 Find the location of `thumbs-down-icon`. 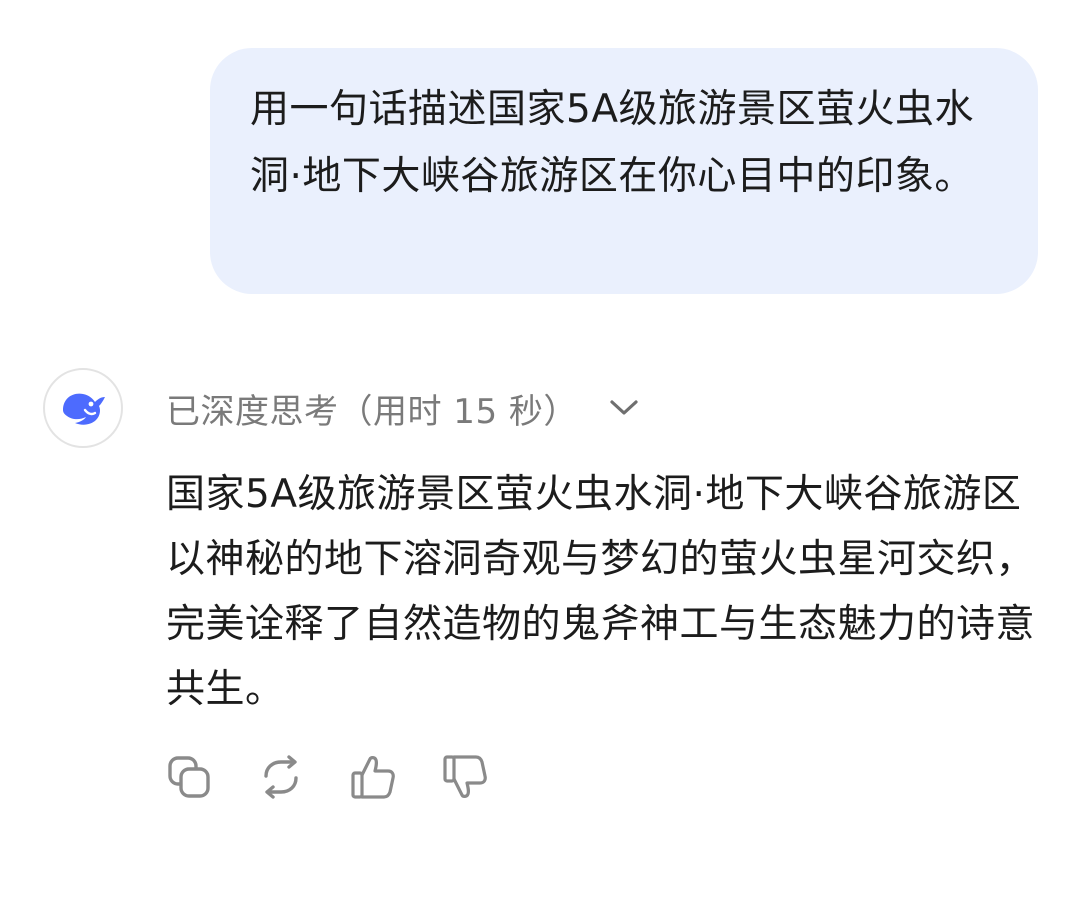

thumbs-down-icon is located at coordinates (465, 776).